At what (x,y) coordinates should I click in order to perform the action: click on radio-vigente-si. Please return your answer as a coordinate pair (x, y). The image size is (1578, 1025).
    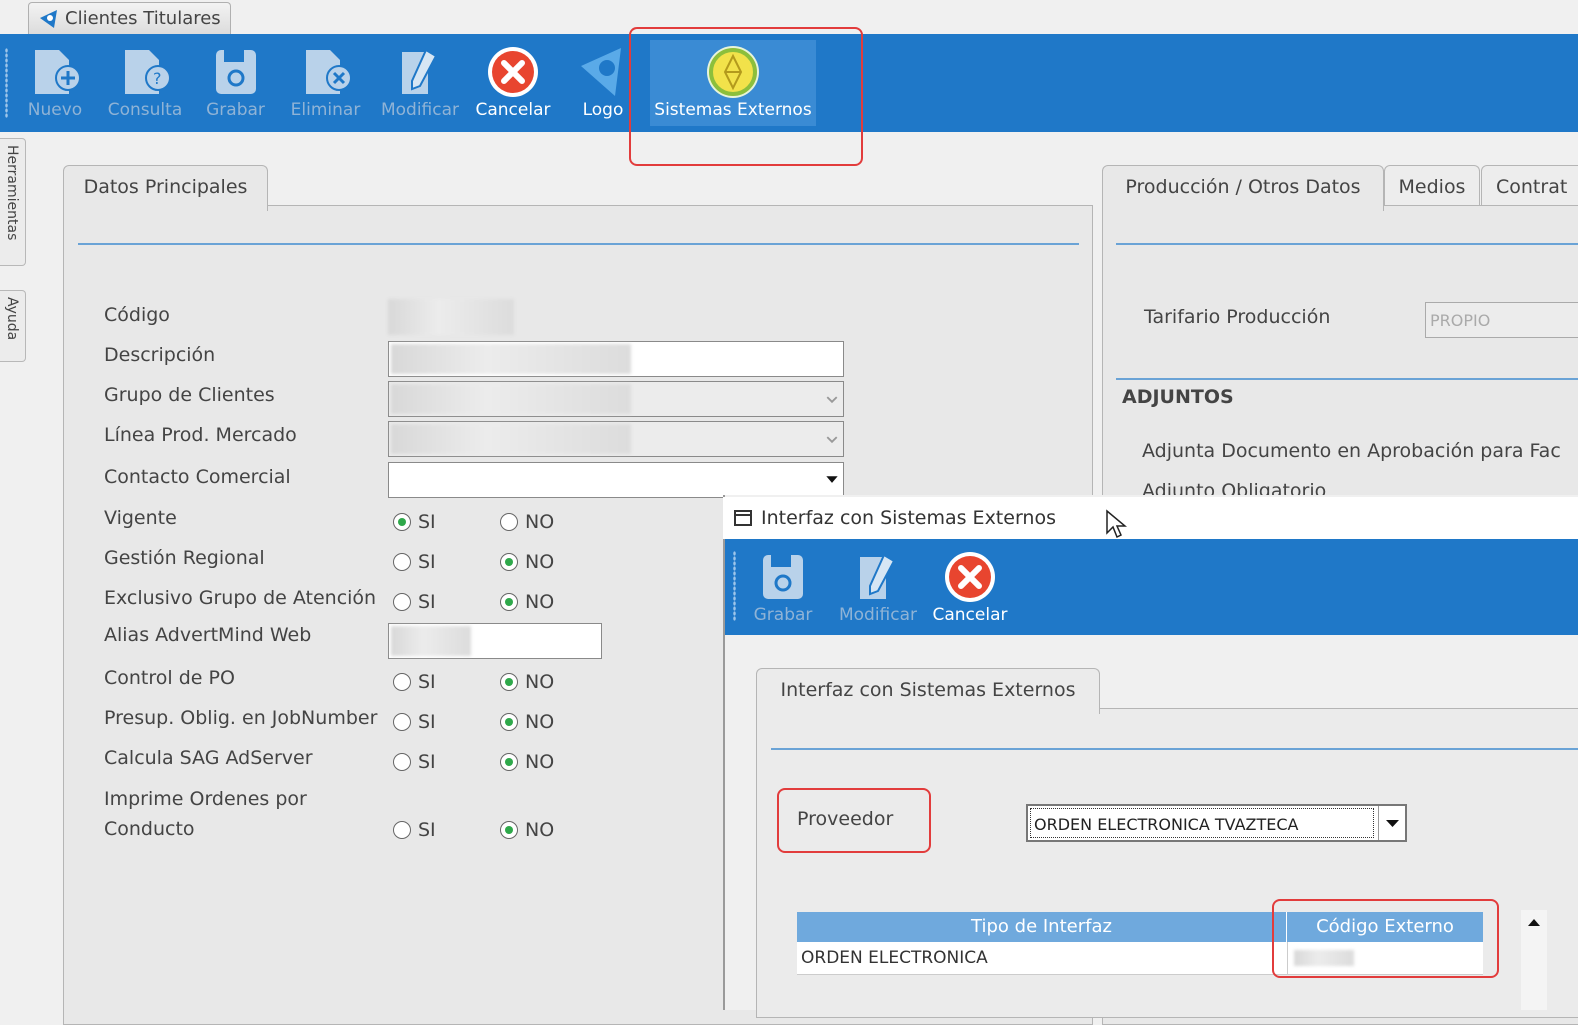
    Looking at the image, I should click on (402, 522).